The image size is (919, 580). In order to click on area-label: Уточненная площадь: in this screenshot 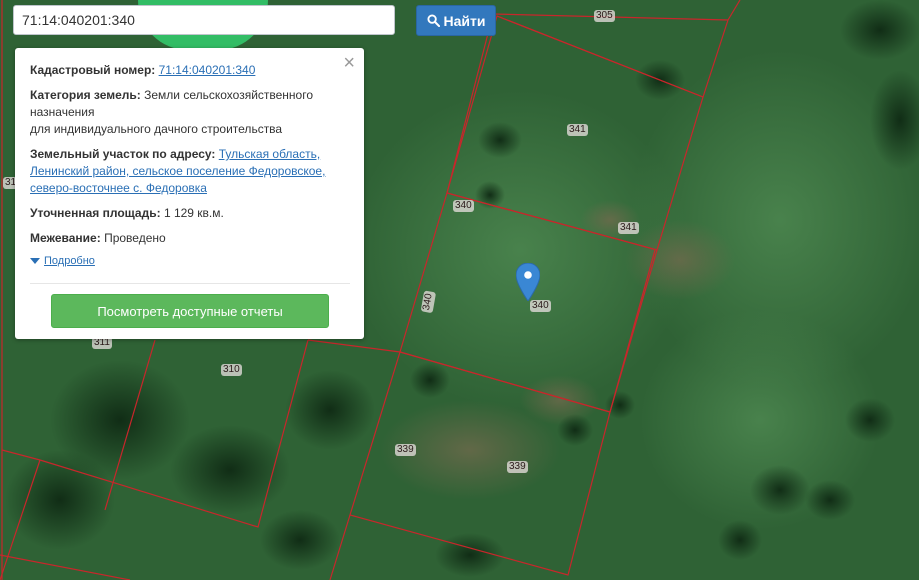, I will do `click(95, 213)`.